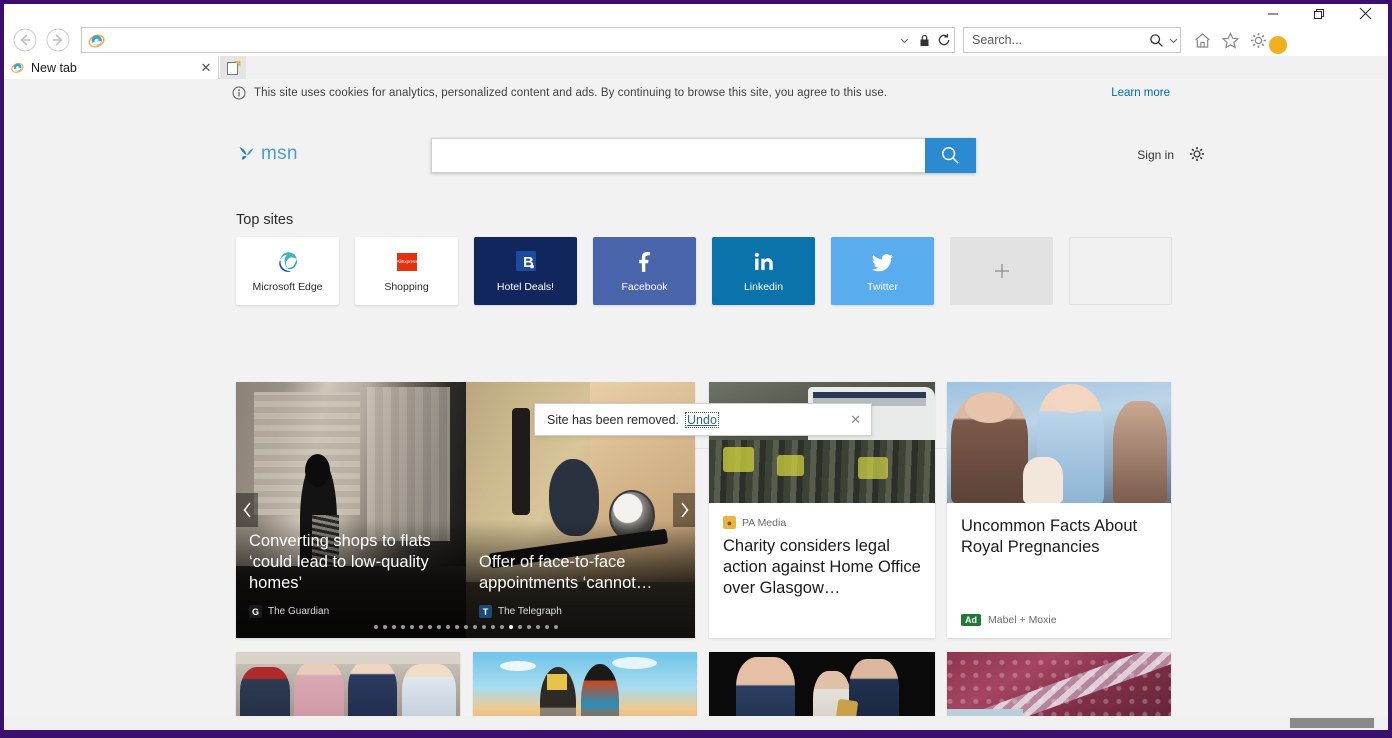  What do you see at coordinates (1055, 40) in the screenshot?
I see `search-input` at bounding box center [1055, 40].